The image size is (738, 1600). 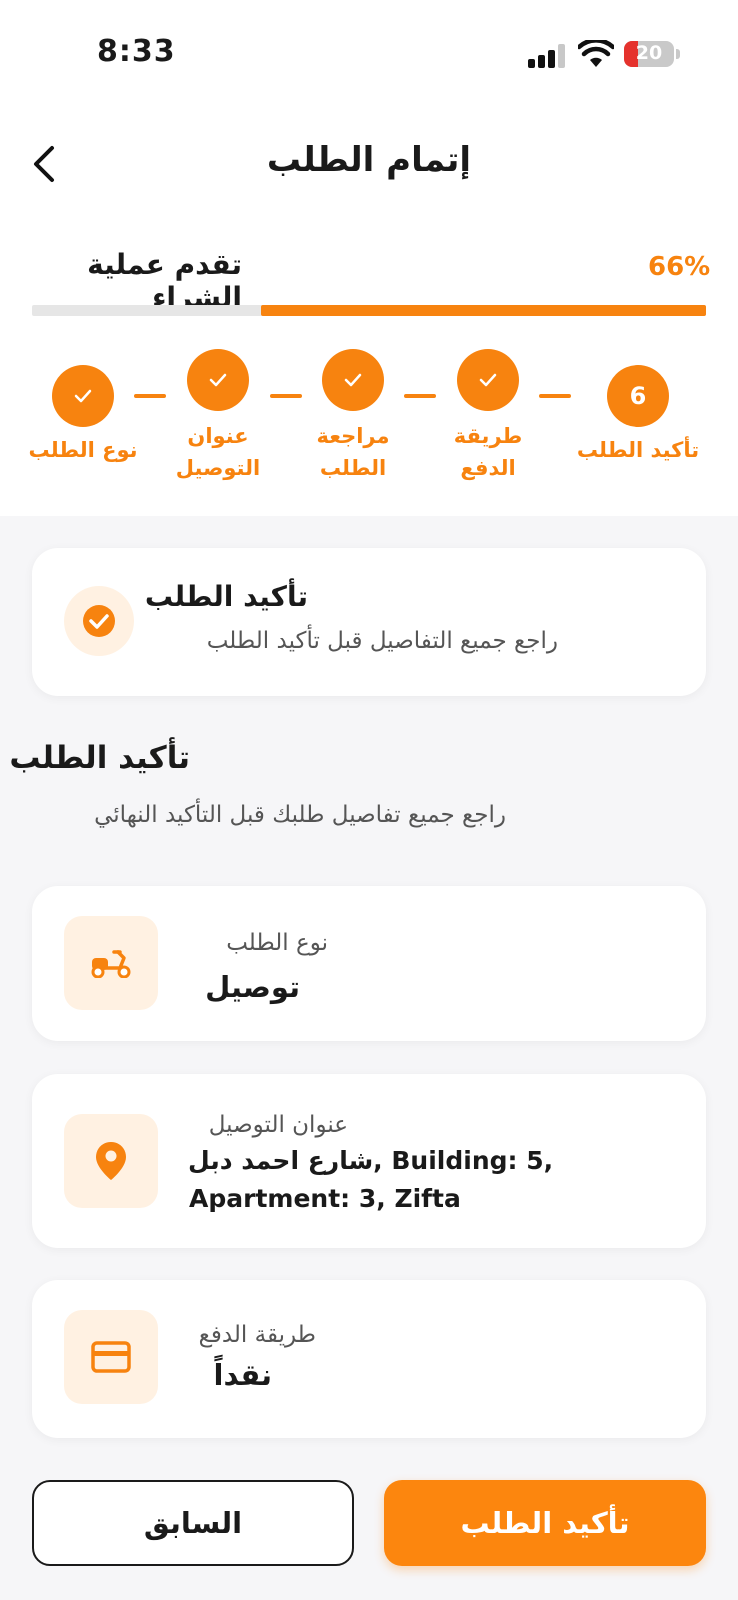 What do you see at coordinates (678, 54) in the screenshot?
I see `battery-tip` at bounding box center [678, 54].